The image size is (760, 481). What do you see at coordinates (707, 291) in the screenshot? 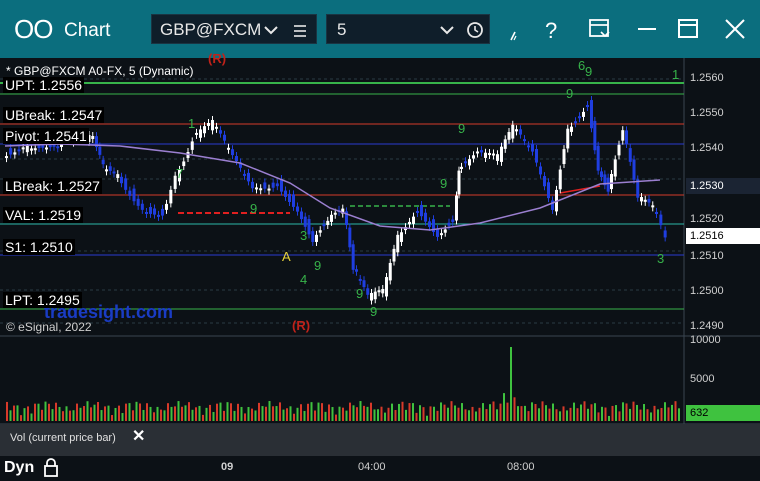
I see `price-tick: 1.2500` at bounding box center [707, 291].